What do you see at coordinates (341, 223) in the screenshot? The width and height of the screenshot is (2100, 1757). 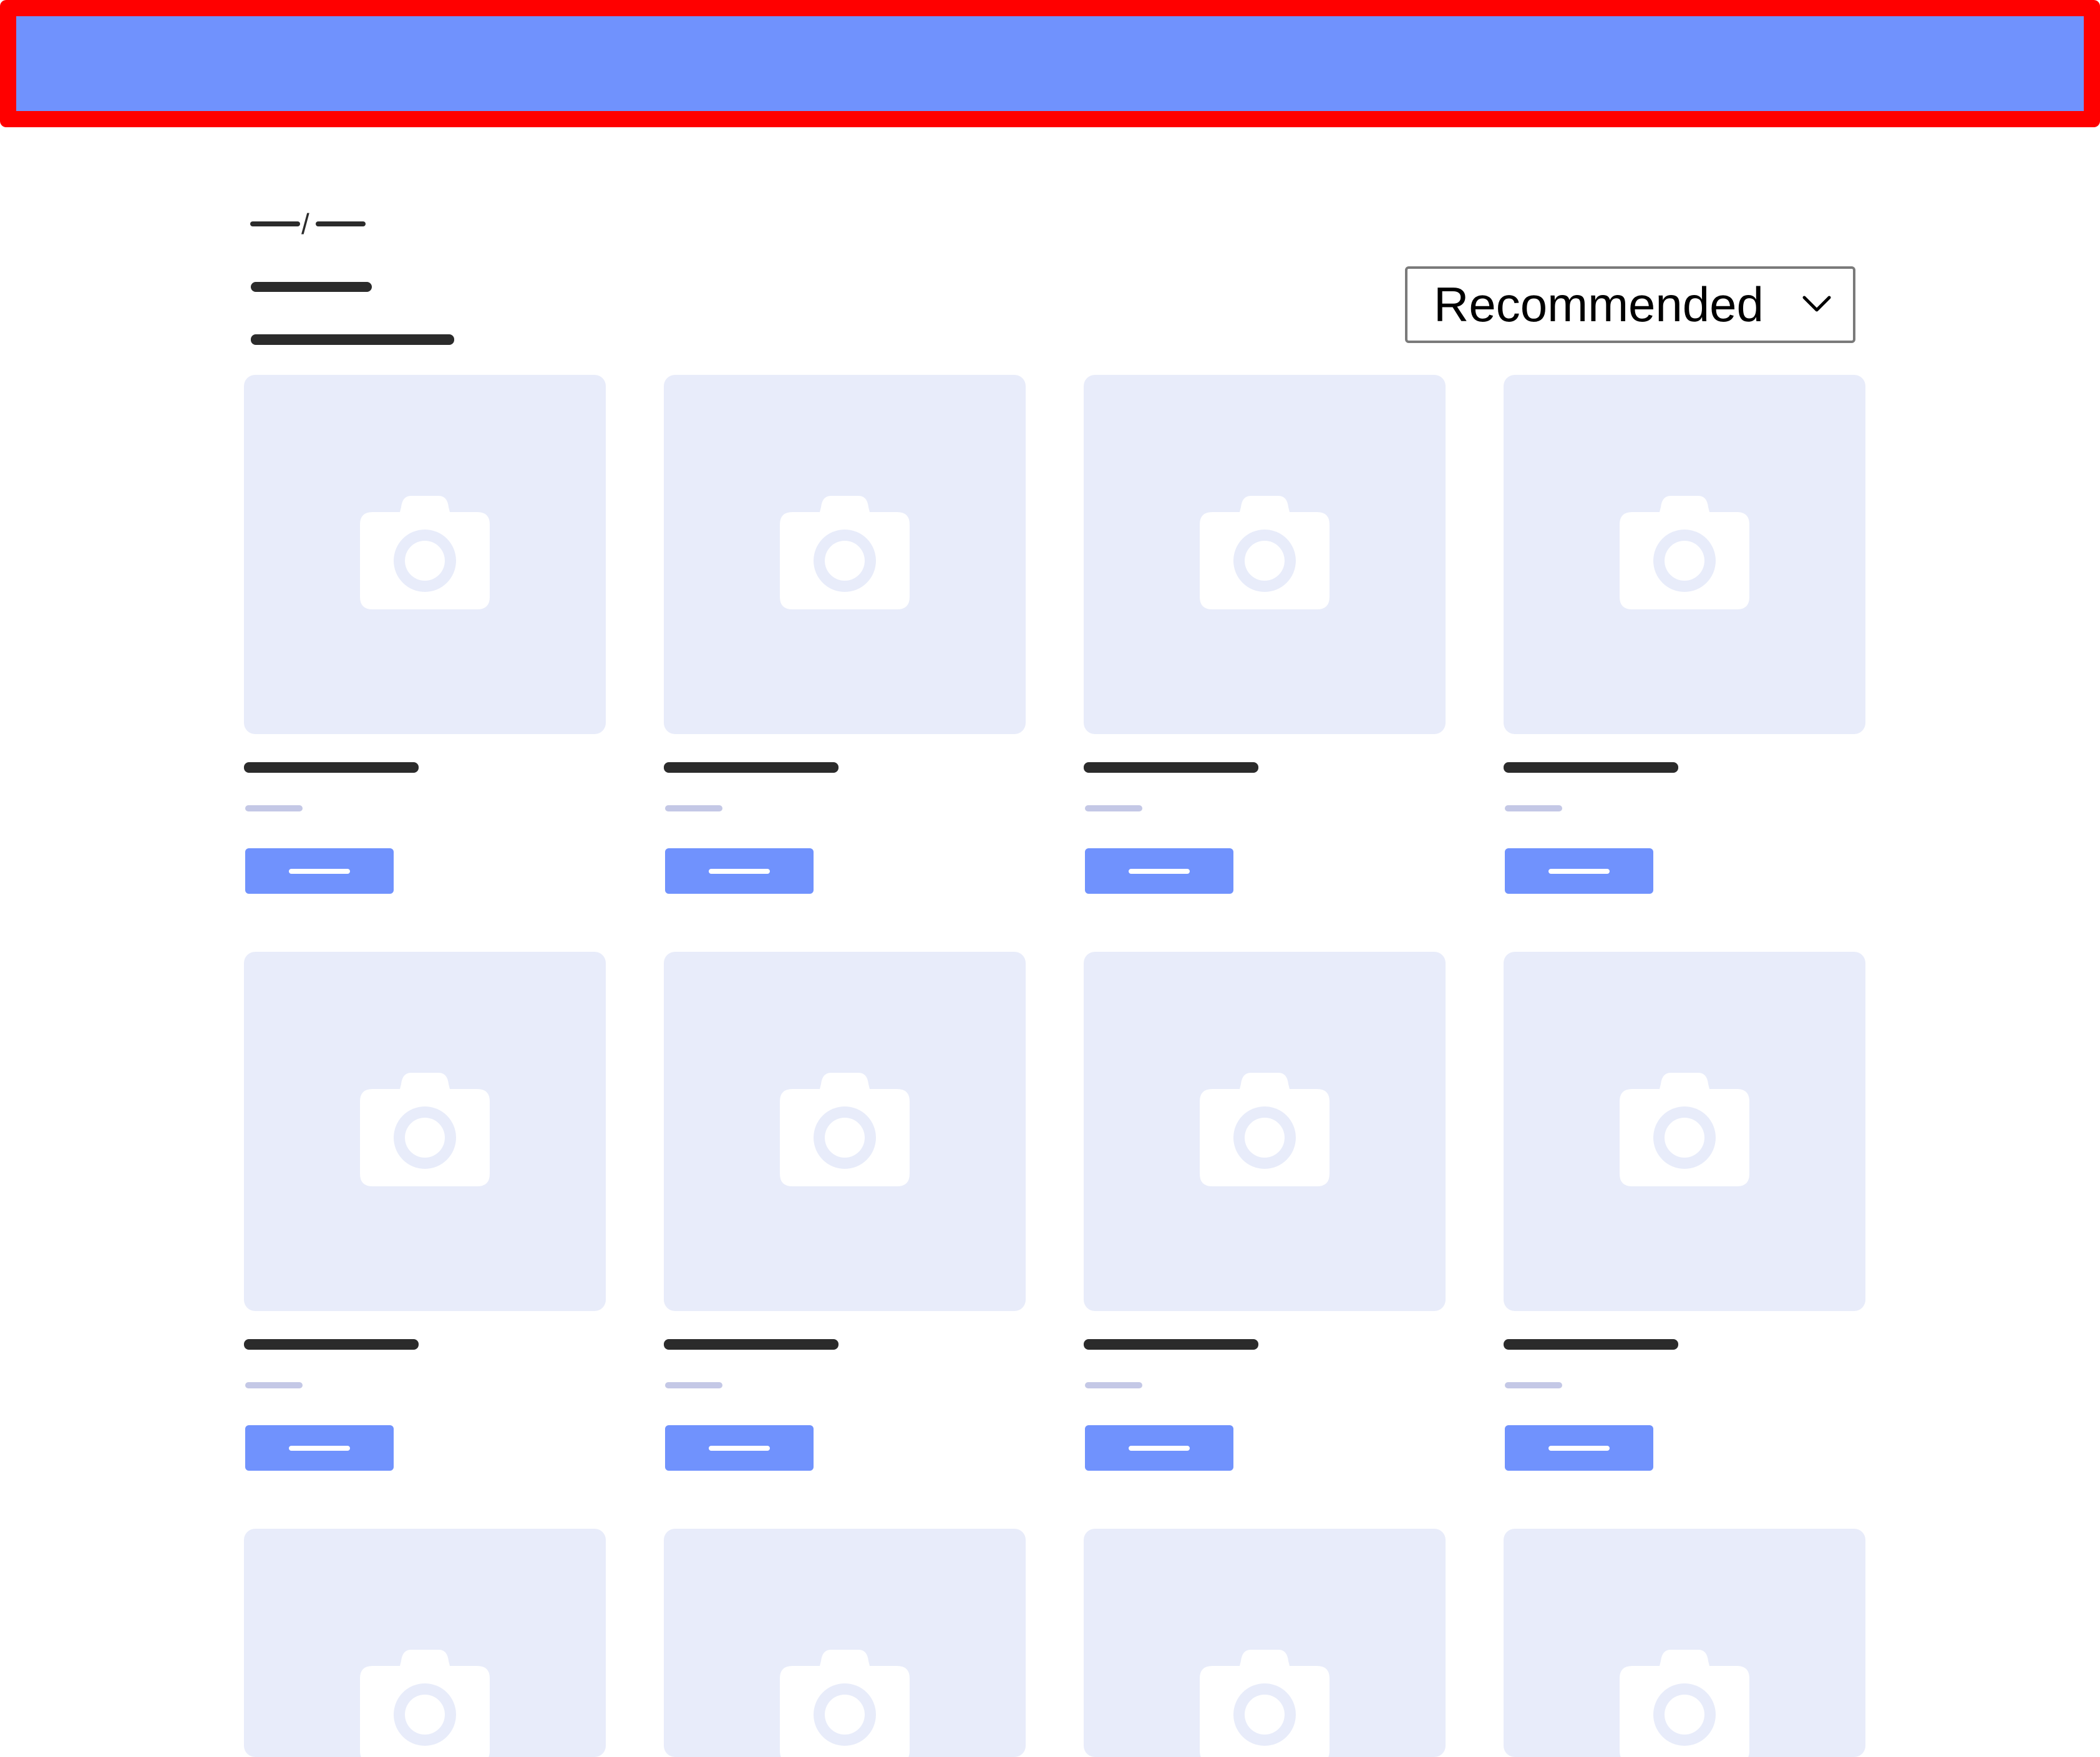 I see `breadcrumb-item-current` at bounding box center [341, 223].